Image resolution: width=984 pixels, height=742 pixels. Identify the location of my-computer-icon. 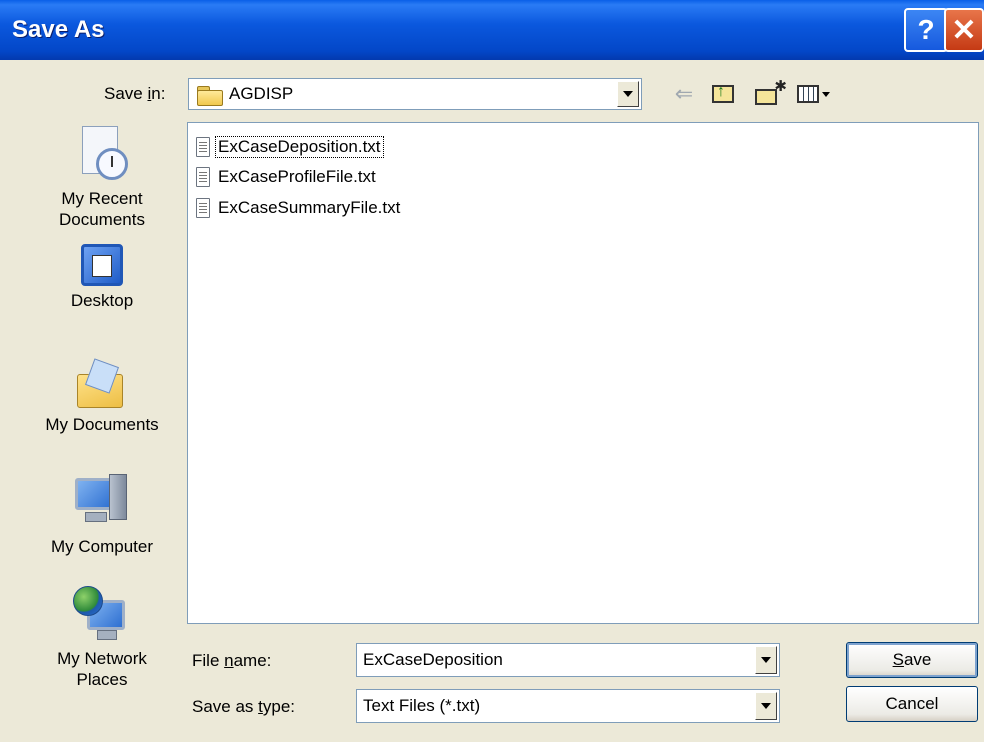
(102, 503).